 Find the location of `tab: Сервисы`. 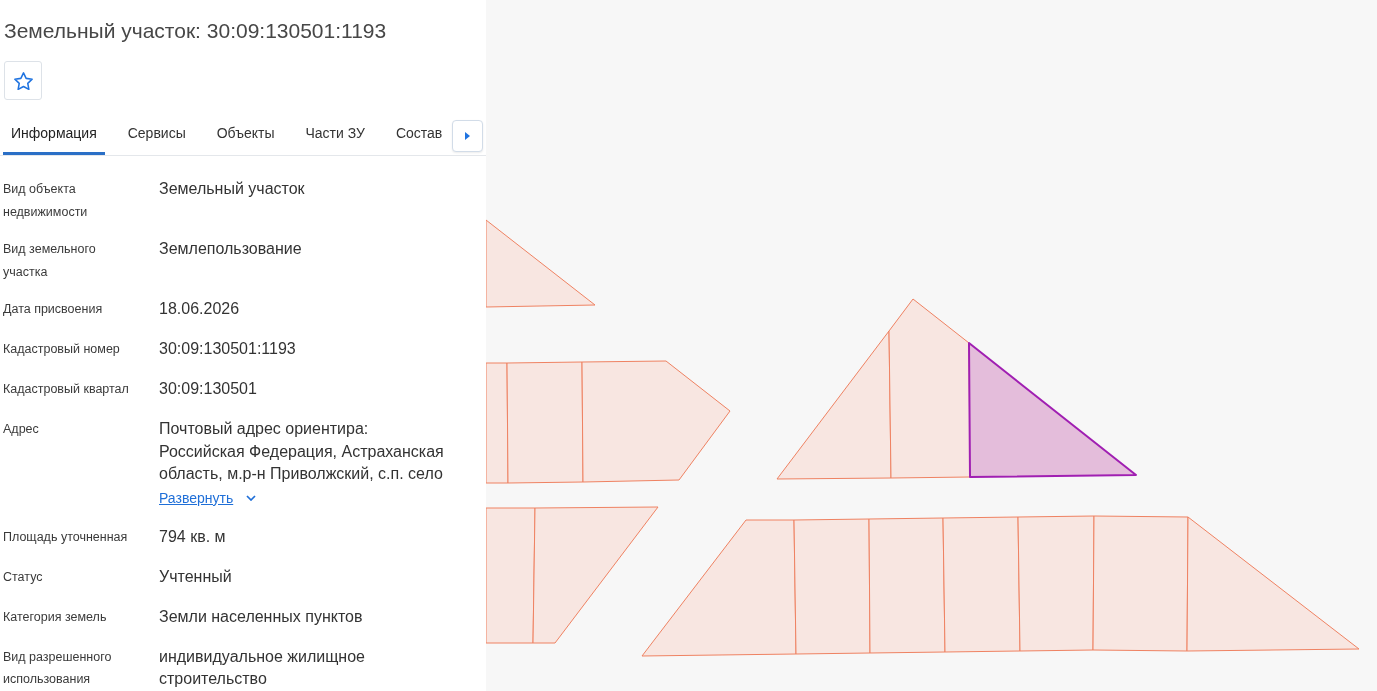

tab: Сервисы is located at coordinates (156, 136).